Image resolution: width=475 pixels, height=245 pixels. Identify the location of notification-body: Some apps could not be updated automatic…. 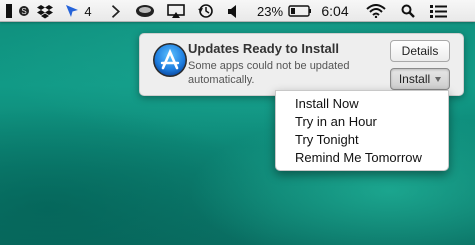
(269, 73).